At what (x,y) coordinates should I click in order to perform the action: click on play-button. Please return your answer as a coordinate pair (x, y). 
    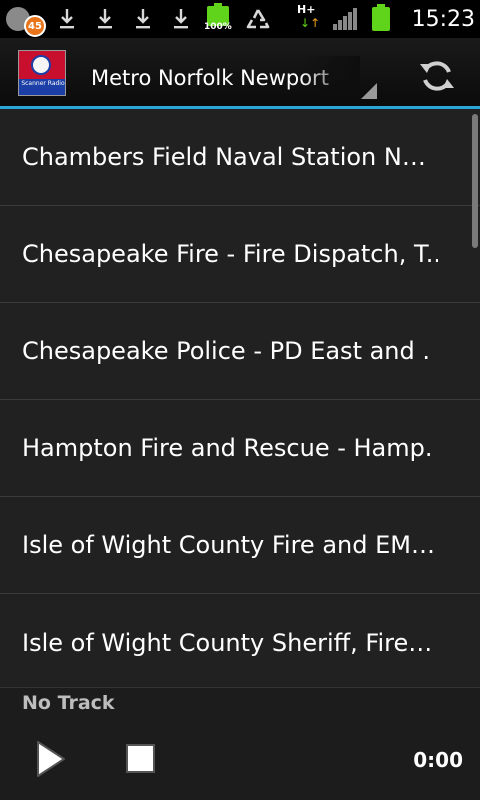
    Looking at the image, I should click on (50, 759).